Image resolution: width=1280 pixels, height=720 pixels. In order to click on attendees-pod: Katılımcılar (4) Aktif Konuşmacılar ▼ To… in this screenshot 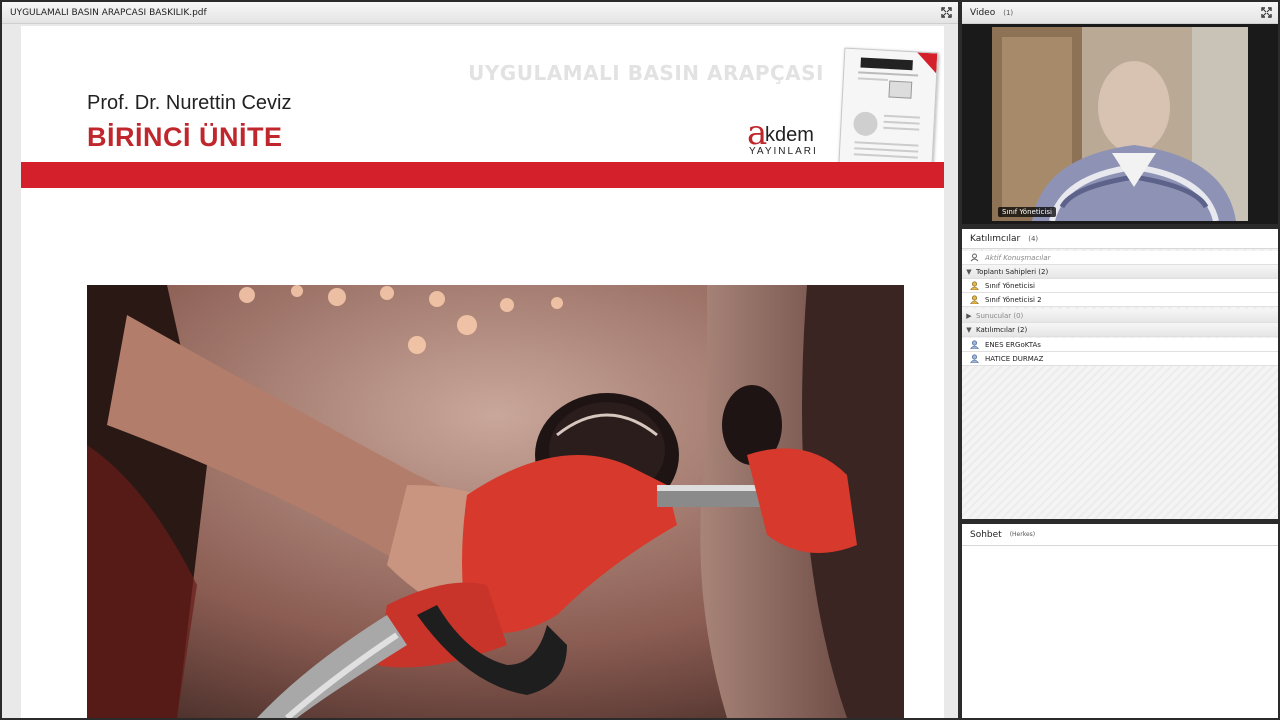, I will do `click(1120, 374)`.